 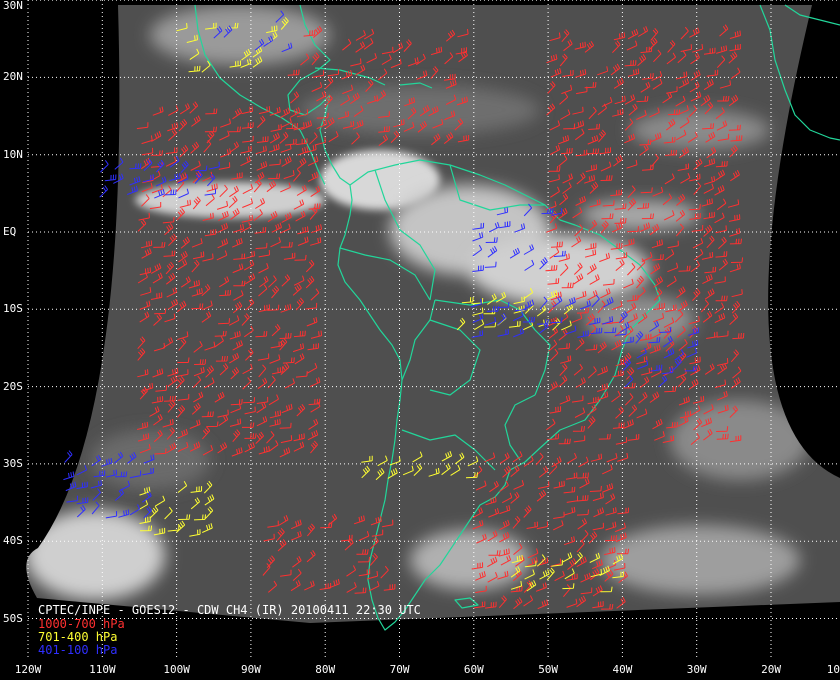 What do you see at coordinates (78, 637) in the screenshot?
I see `legend-mid-level-label: 701-400 hPa` at bounding box center [78, 637].